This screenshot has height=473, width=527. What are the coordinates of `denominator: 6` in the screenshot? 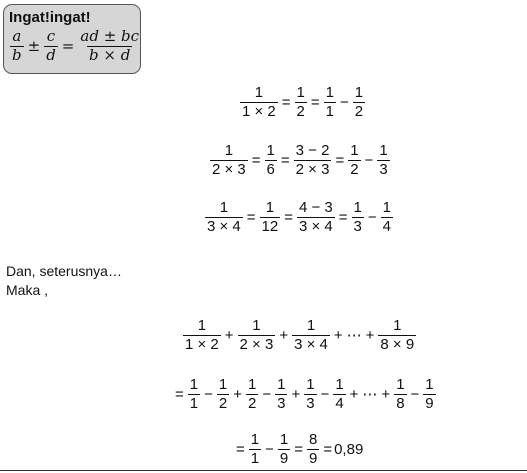 It's located at (270, 168).